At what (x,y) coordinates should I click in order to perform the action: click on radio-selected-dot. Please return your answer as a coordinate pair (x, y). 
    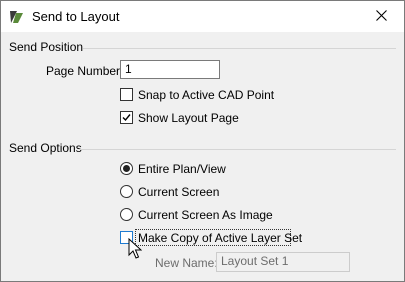
    Looking at the image, I should click on (126, 168).